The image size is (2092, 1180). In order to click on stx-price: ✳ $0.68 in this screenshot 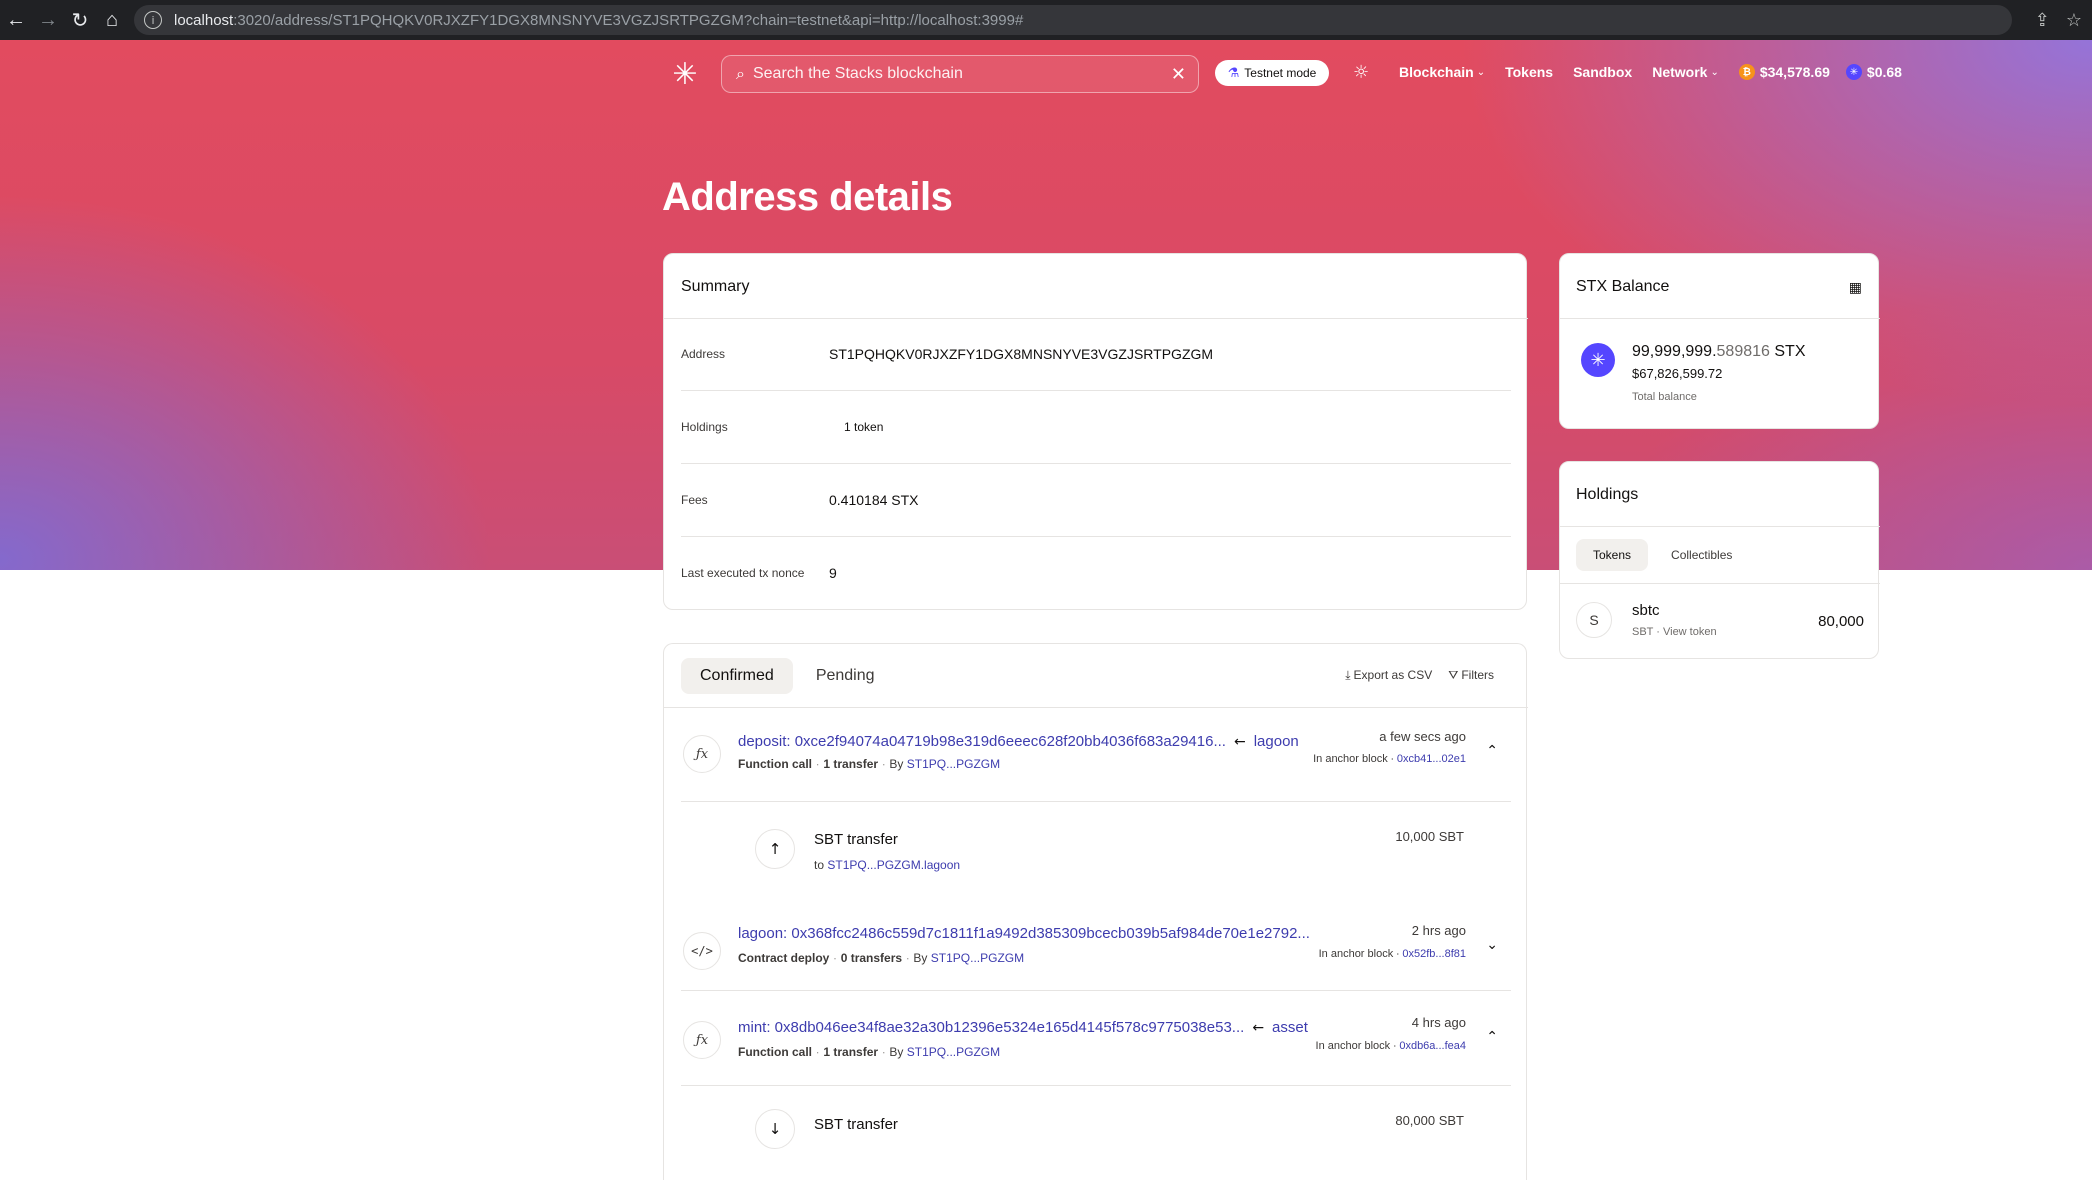, I will do `click(1873, 72)`.